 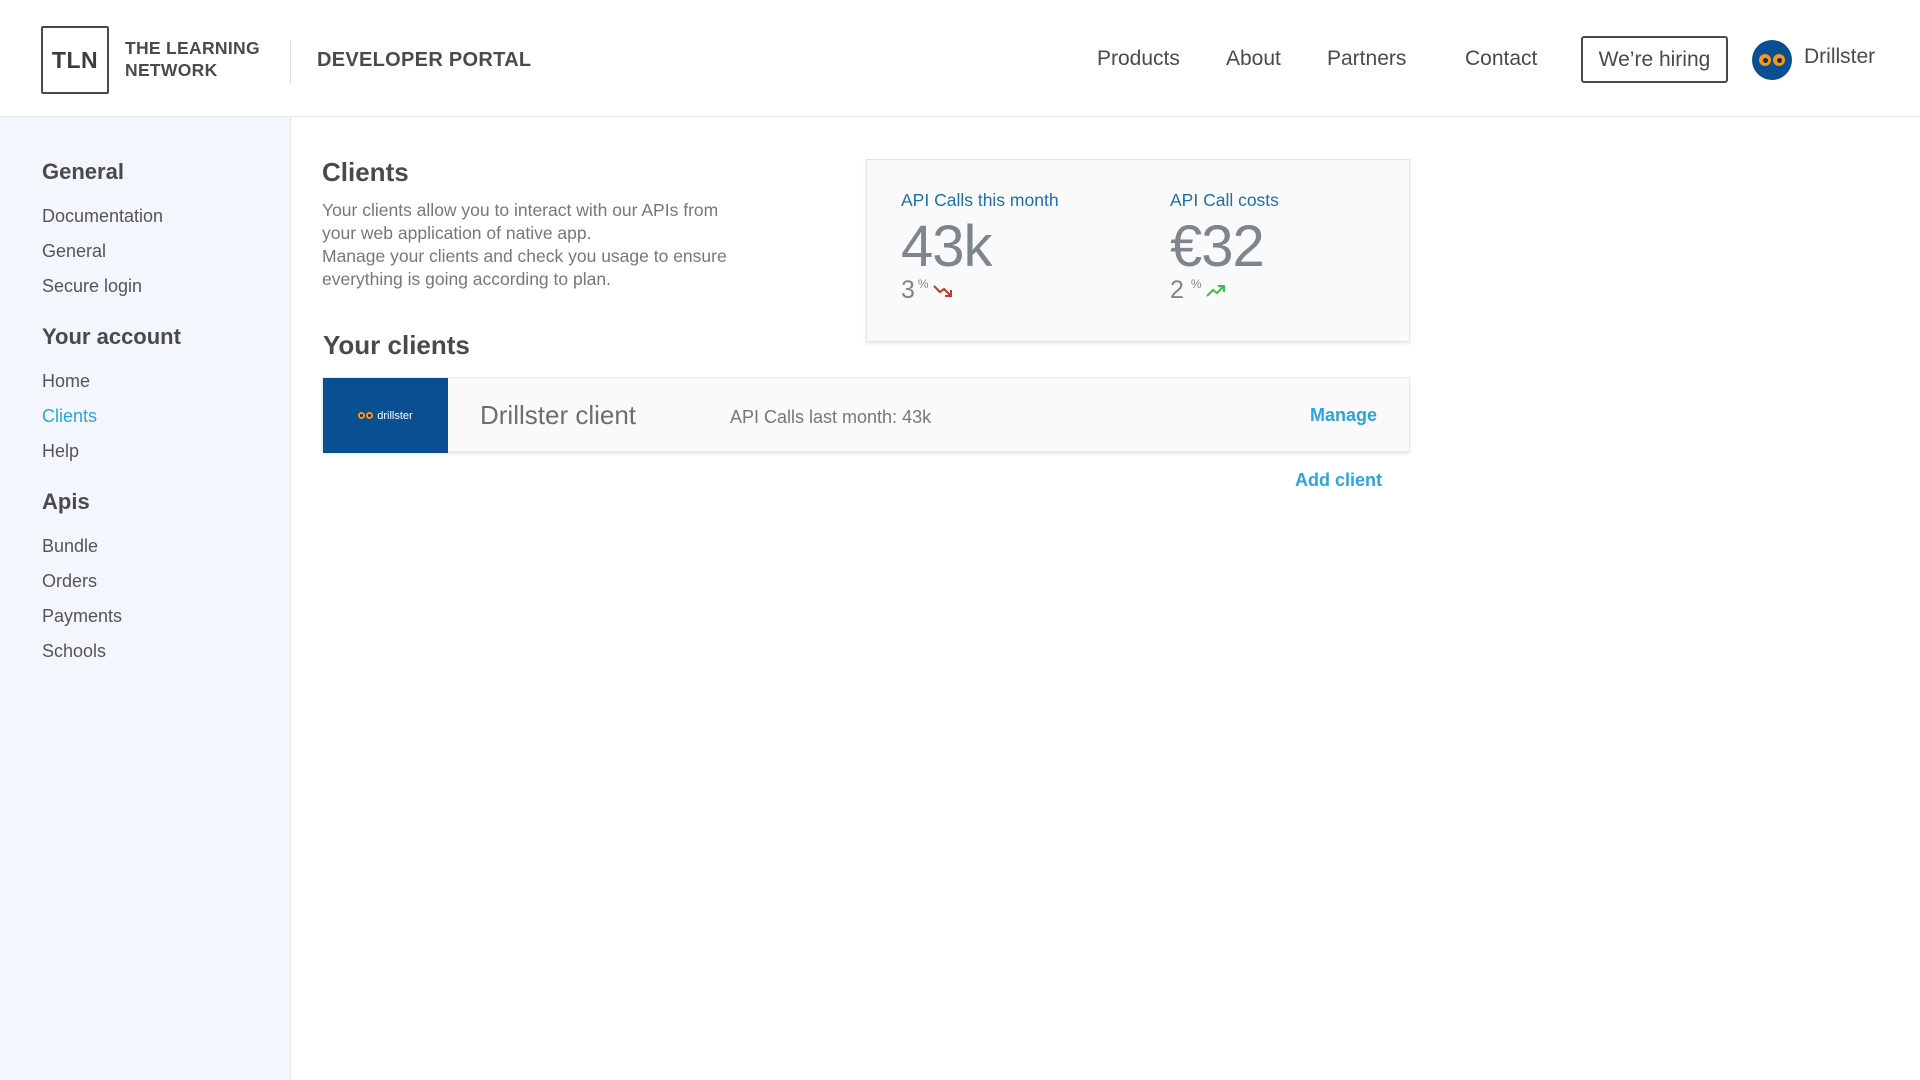 I want to click on description-line: your web application of native app., so click(x=457, y=233).